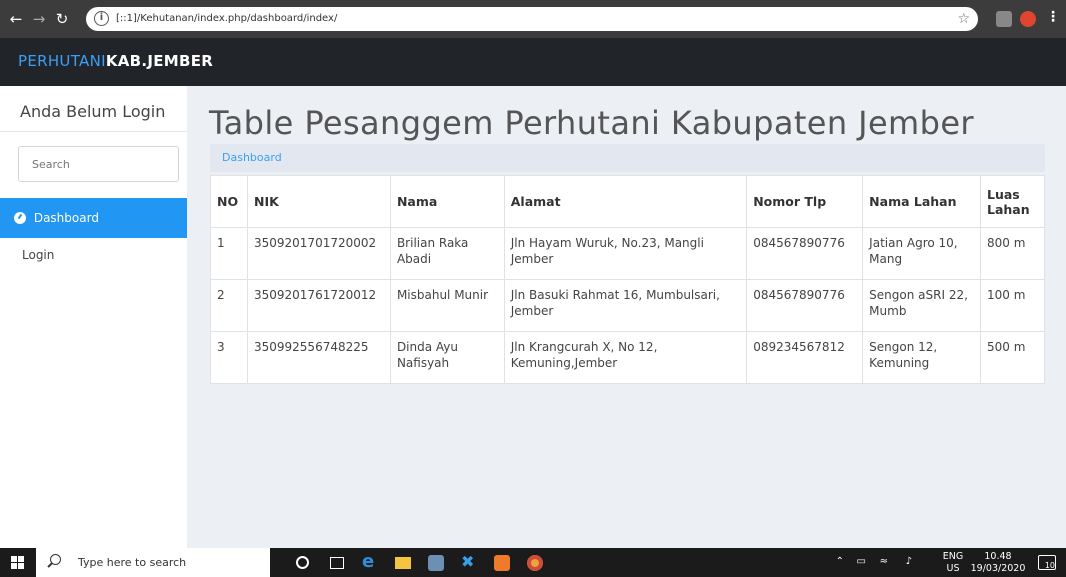  I want to click on xampp-icon, so click(502, 563).